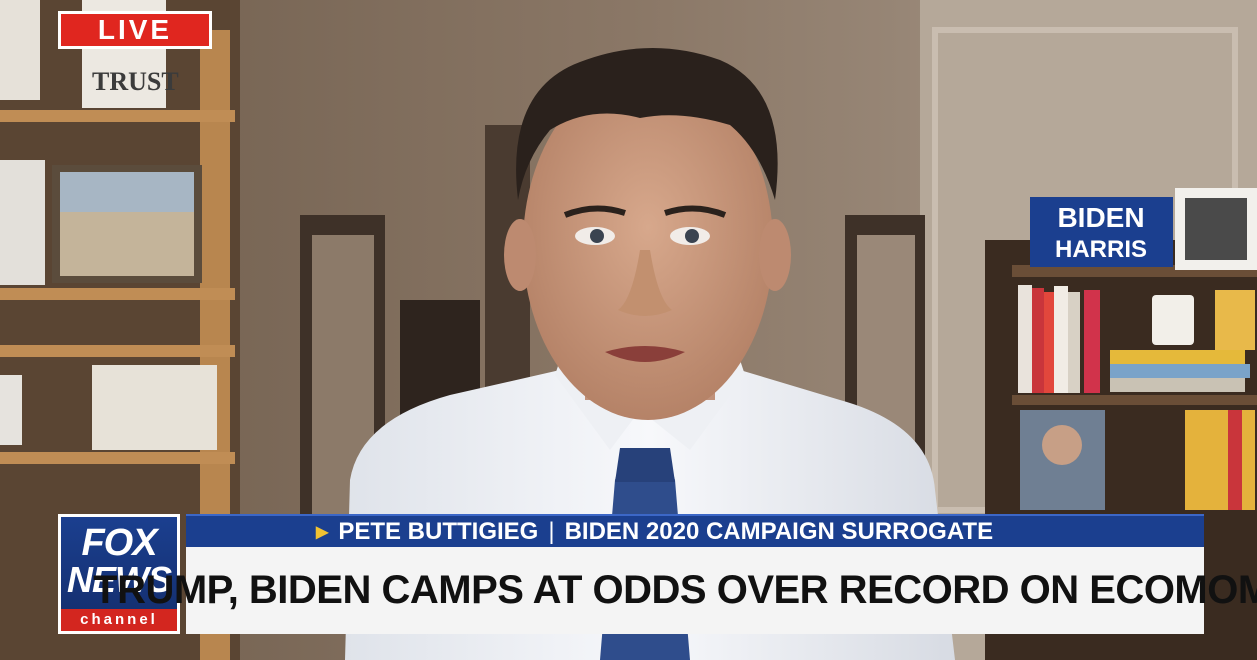 The height and width of the screenshot is (660, 1257). Describe the element at coordinates (520, 255) in the screenshot. I see `left-ear` at that location.